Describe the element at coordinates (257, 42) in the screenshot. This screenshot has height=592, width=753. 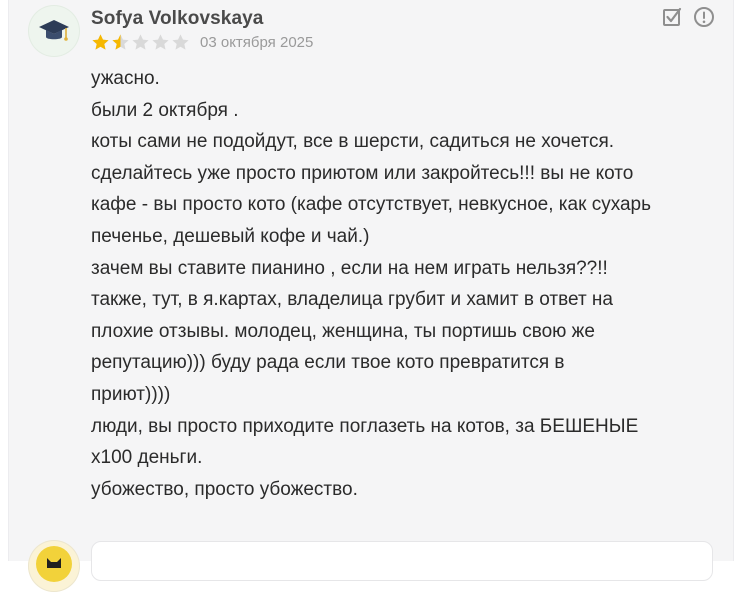
I see `review-date: 03 октября 2025` at that location.